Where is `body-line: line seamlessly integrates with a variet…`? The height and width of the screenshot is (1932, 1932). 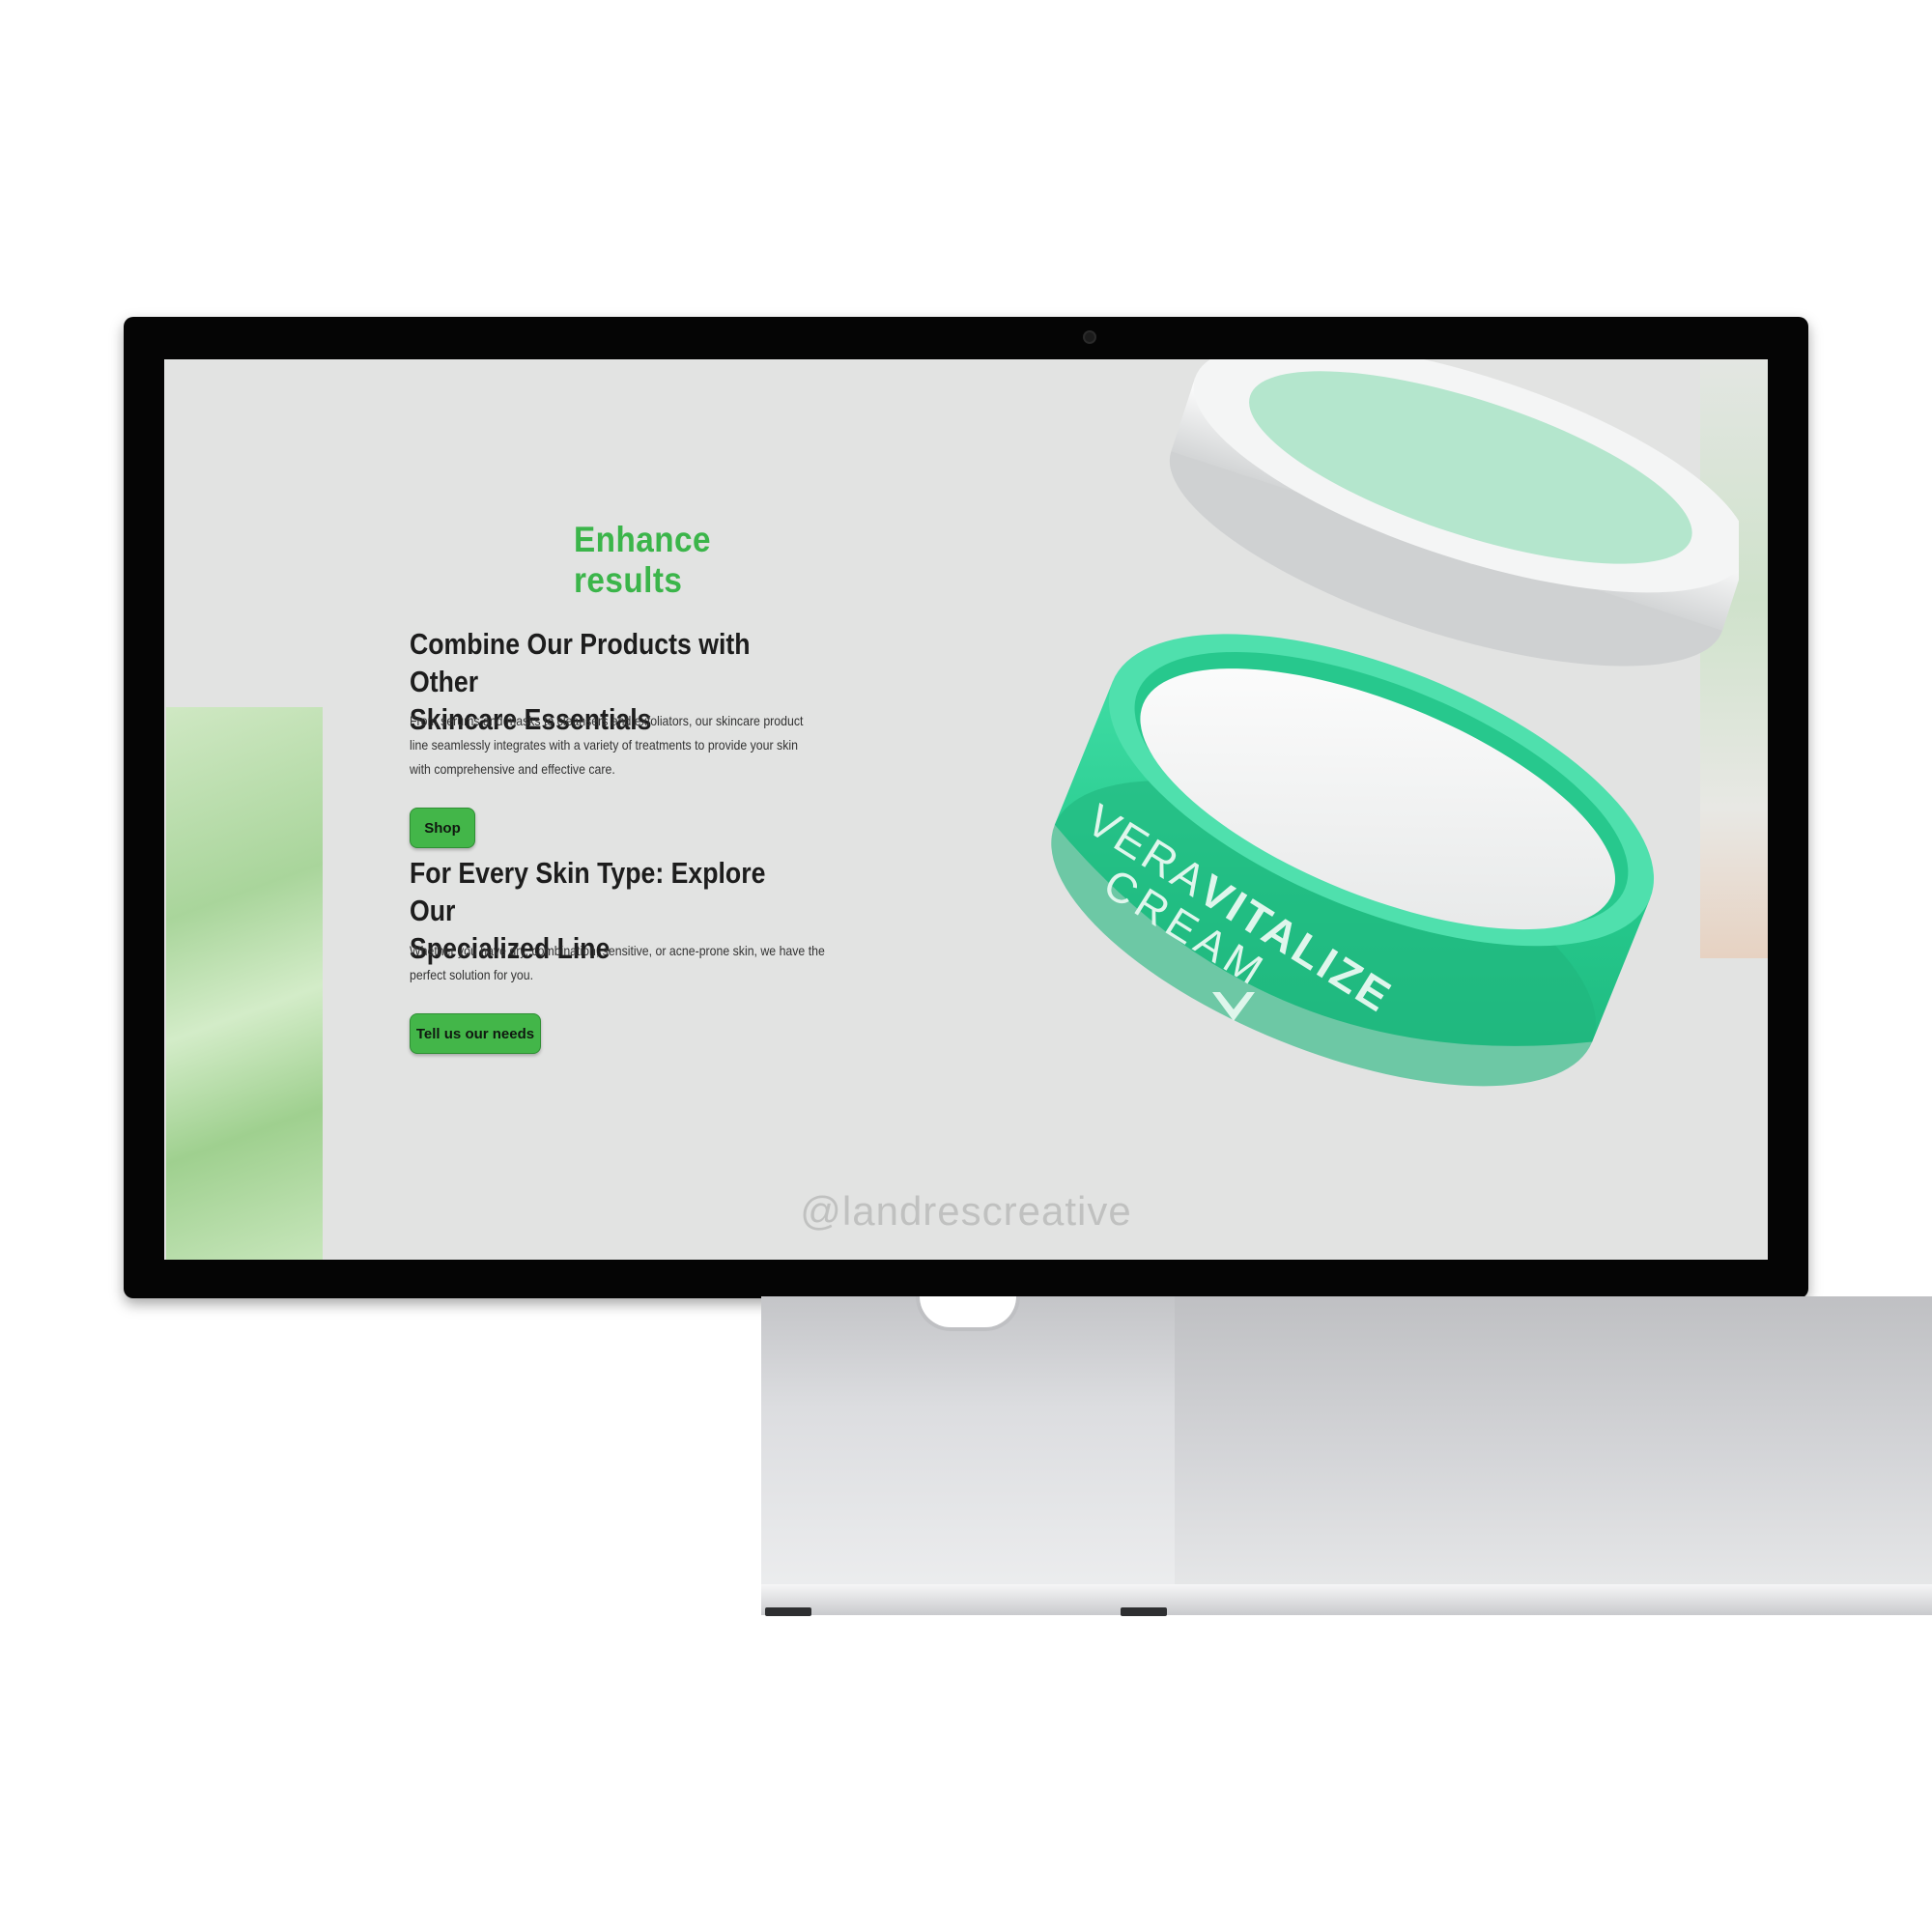
body-line: line seamlessly integrates with a variet… is located at coordinates (604, 745).